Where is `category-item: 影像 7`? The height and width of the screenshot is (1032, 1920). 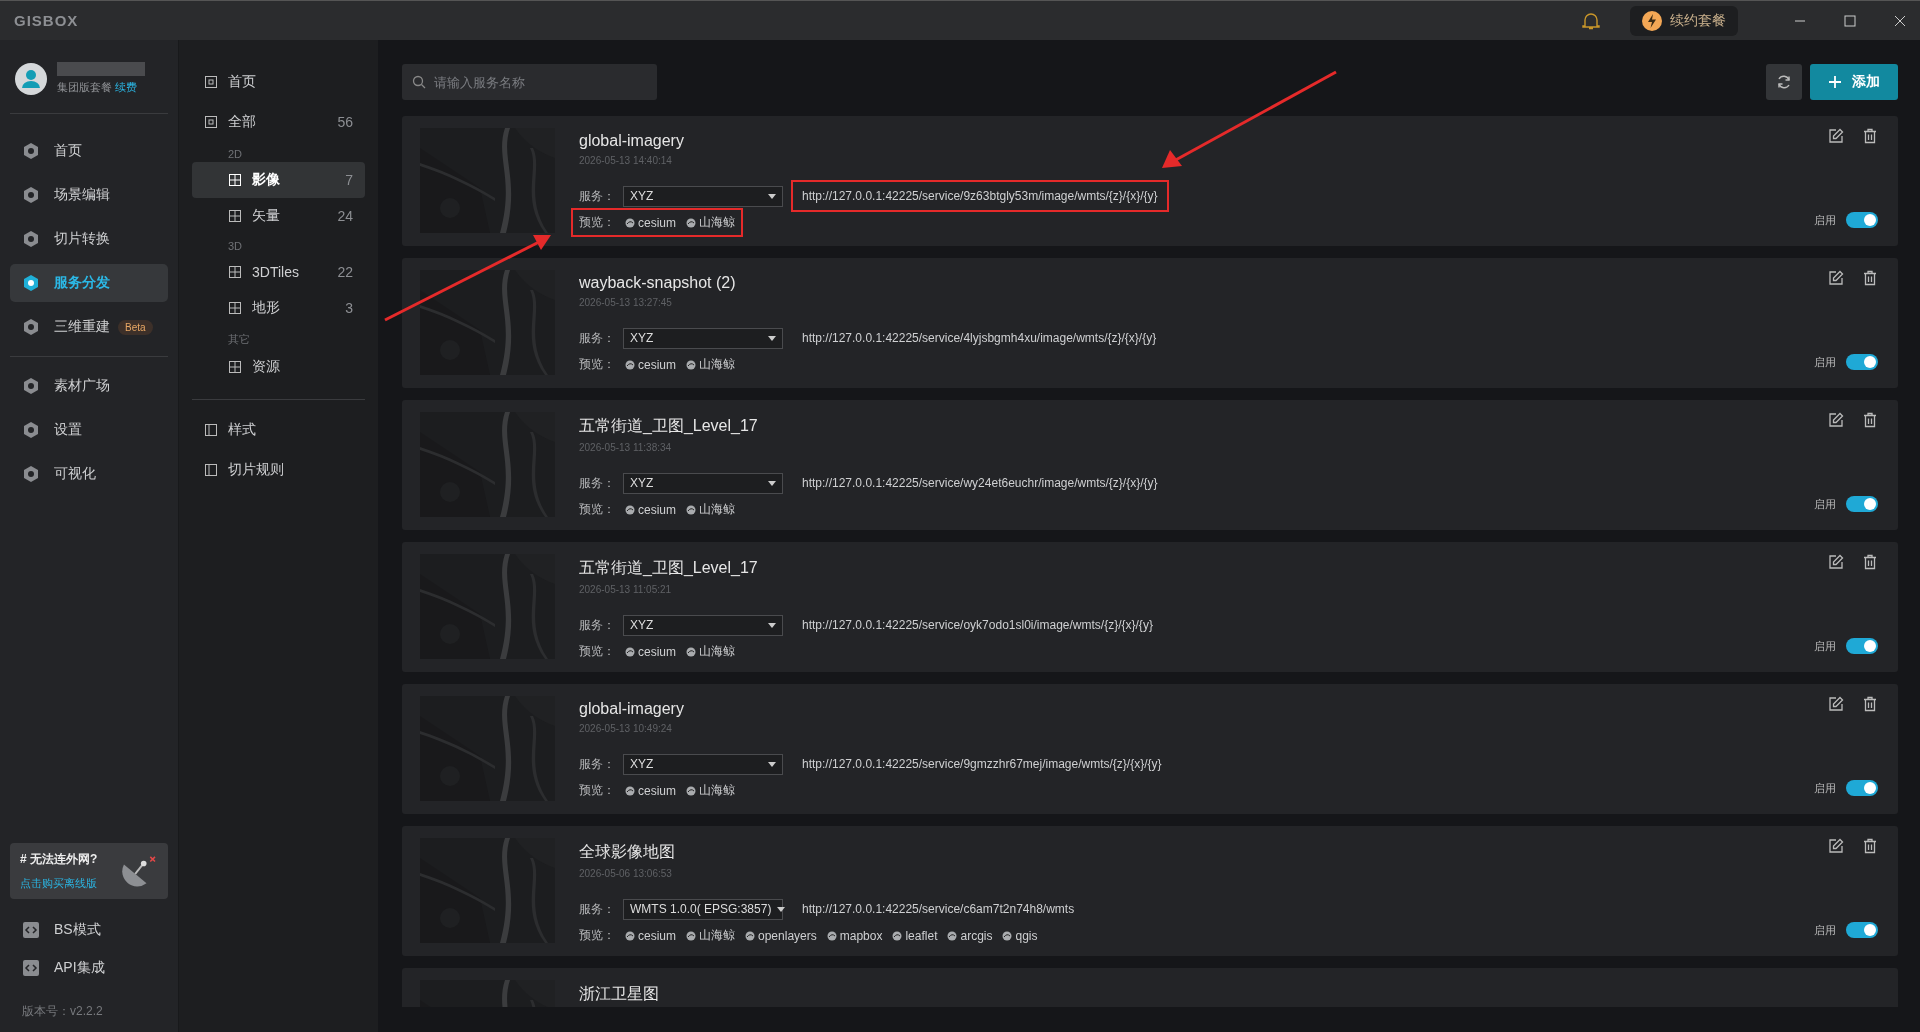 category-item: 影像 7 is located at coordinates (278, 180).